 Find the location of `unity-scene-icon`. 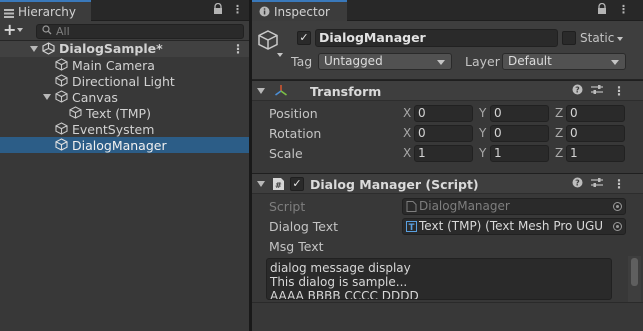

unity-scene-icon is located at coordinates (48, 48).